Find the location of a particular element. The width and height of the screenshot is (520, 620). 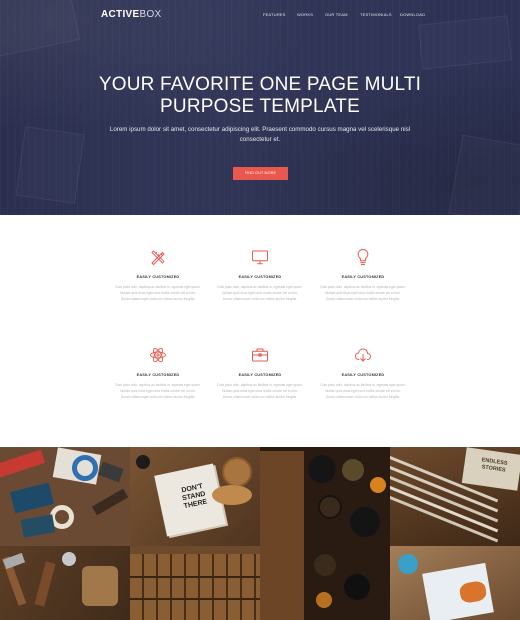

logo-light-text: BOX is located at coordinates (150, 14).